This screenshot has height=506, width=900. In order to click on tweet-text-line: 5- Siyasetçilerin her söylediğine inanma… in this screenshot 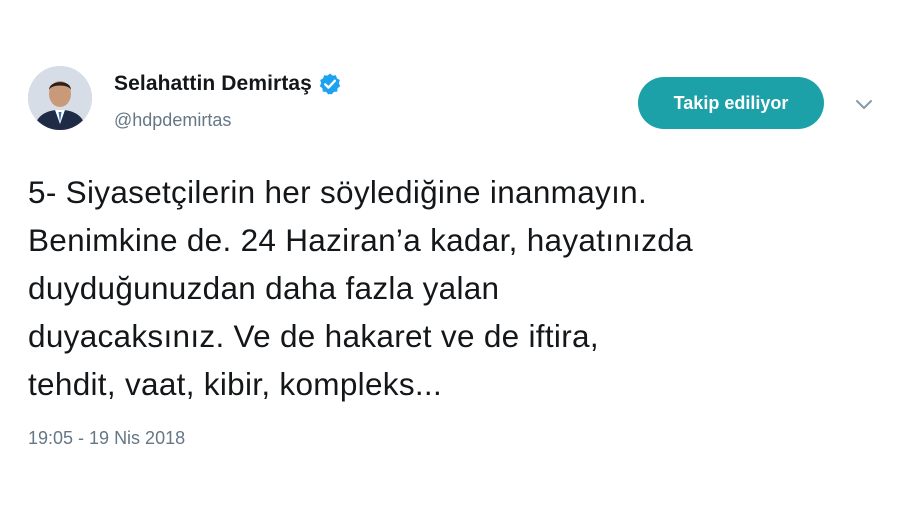, I will do `click(338, 192)`.